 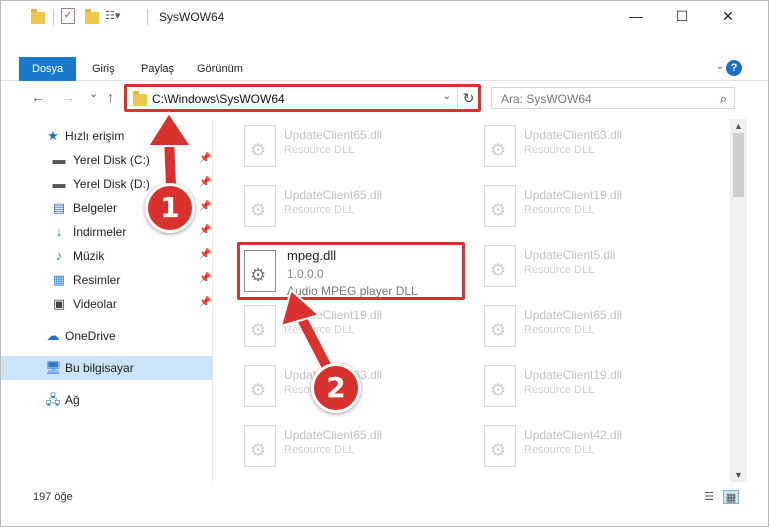 I want to click on callout-badge-one: 1, so click(x=170, y=208).